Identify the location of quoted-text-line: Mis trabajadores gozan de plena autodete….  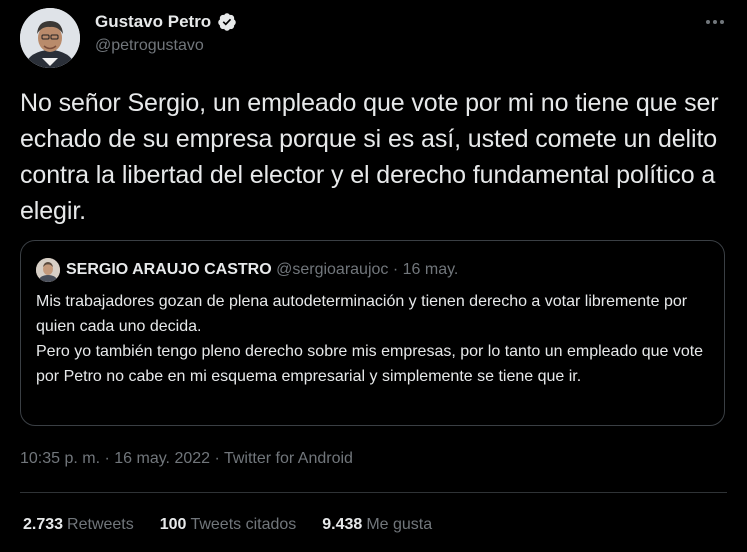
(362, 314).